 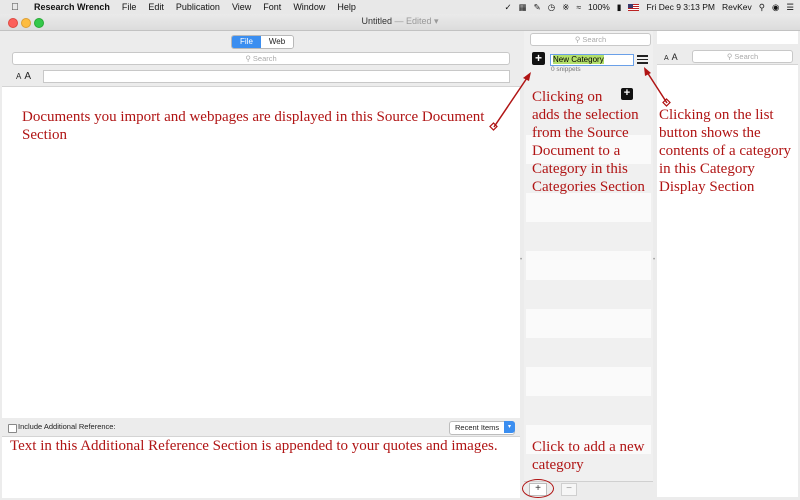 What do you see at coordinates (657, 87) in the screenshot?
I see `arrow-to-list-button` at bounding box center [657, 87].